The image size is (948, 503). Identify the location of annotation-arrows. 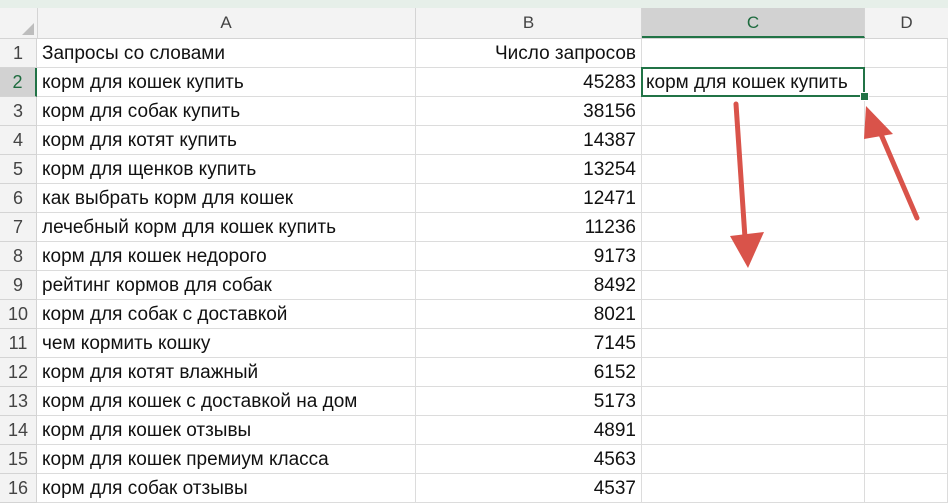
(825, 184).